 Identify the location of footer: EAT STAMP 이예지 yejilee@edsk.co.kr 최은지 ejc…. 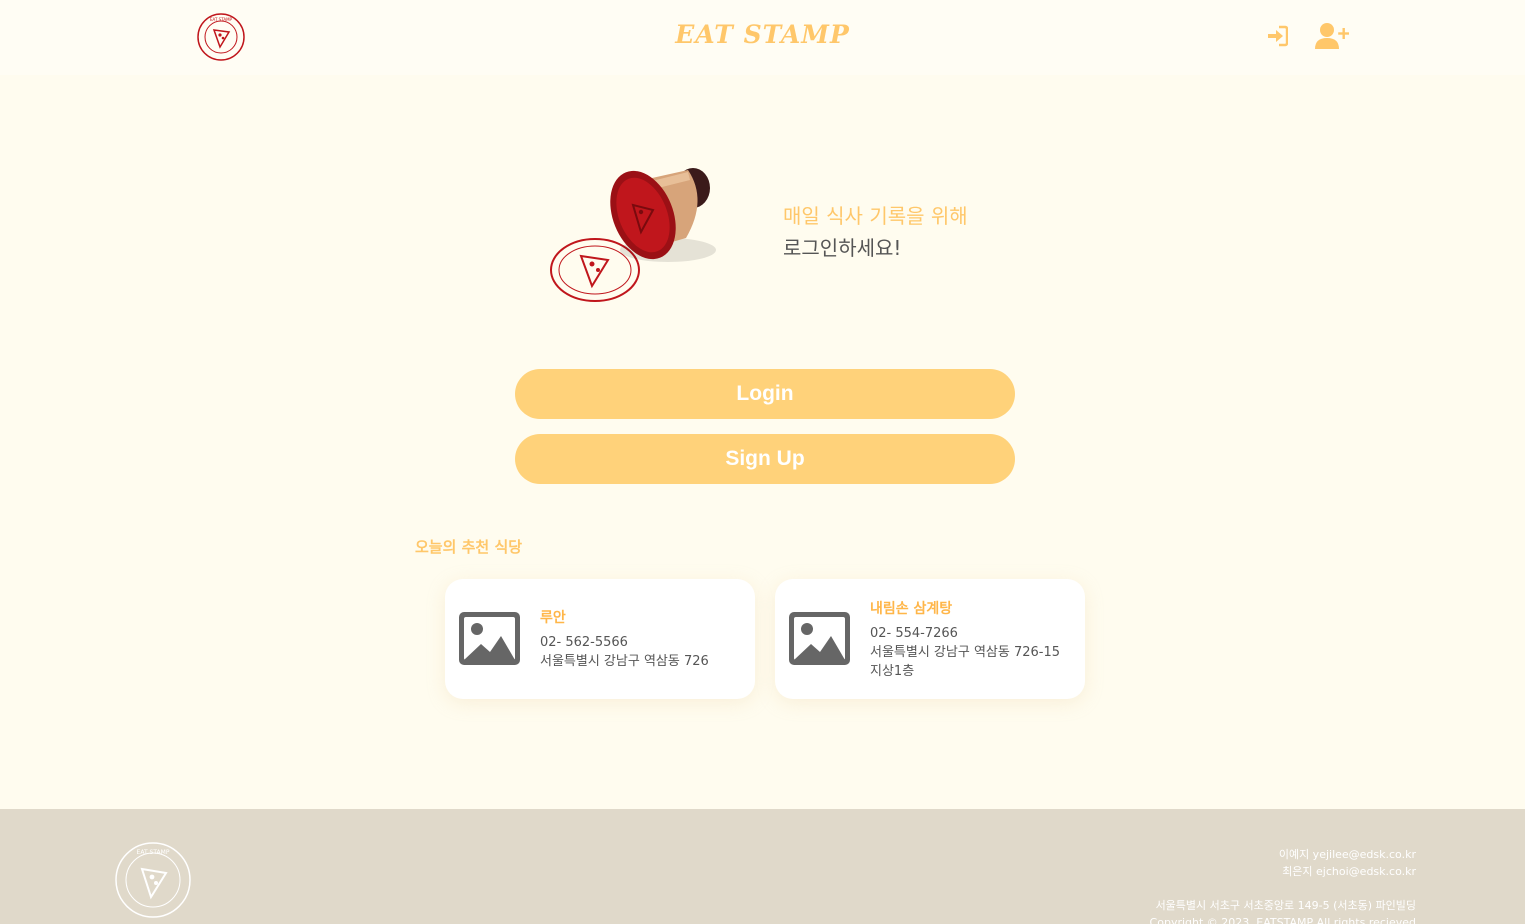
(762, 866).